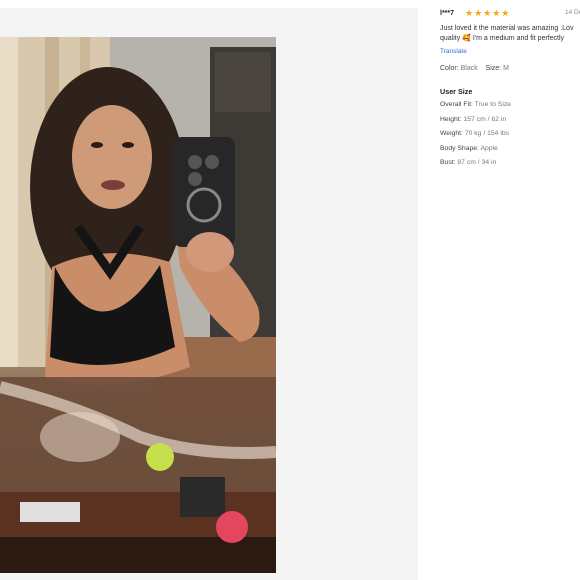 This screenshot has width=580, height=580. Describe the element at coordinates (488, 13) in the screenshot. I see `star-rating: ★★★★★` at that location.